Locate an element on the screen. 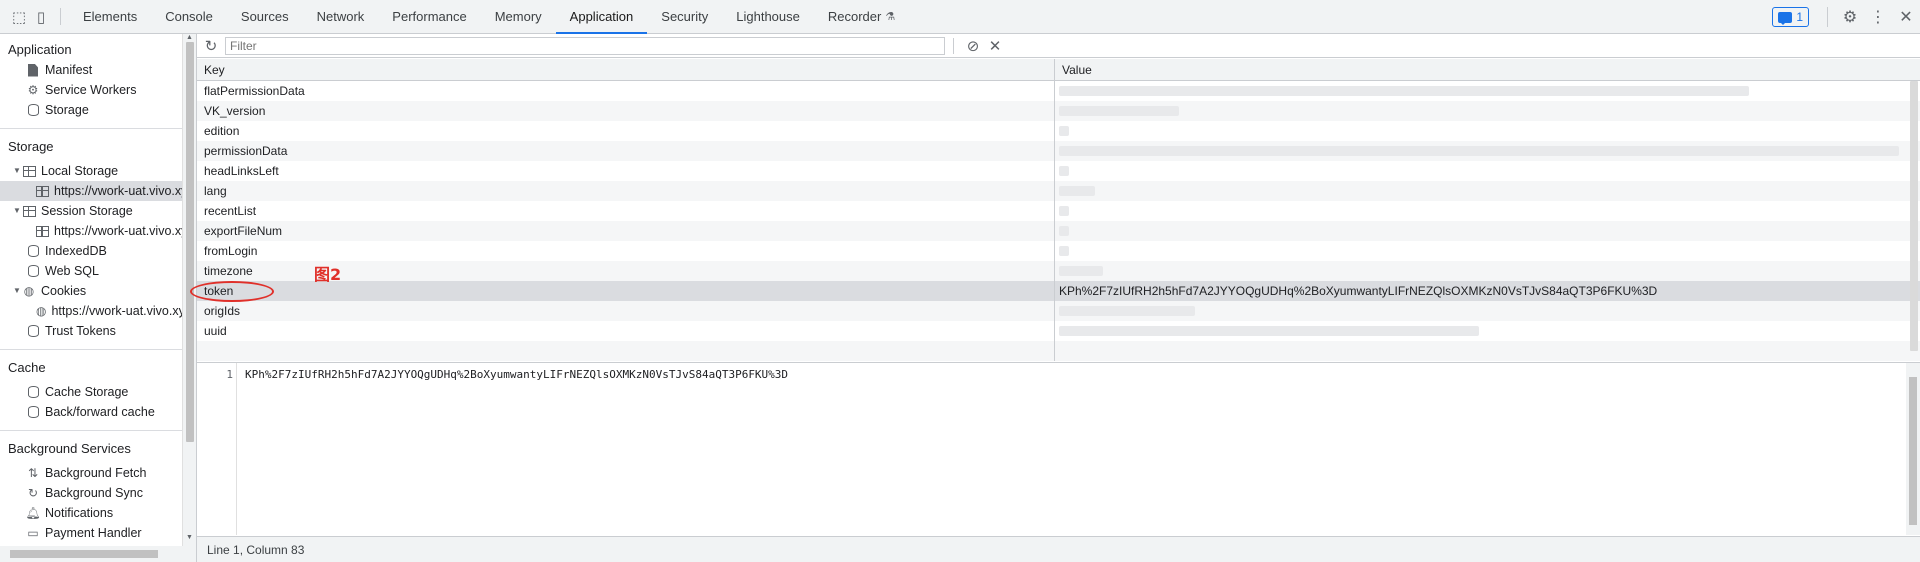 This screenshot has height=562, width=1920. issues-count: 1 is located at coordinates (1799, 17).